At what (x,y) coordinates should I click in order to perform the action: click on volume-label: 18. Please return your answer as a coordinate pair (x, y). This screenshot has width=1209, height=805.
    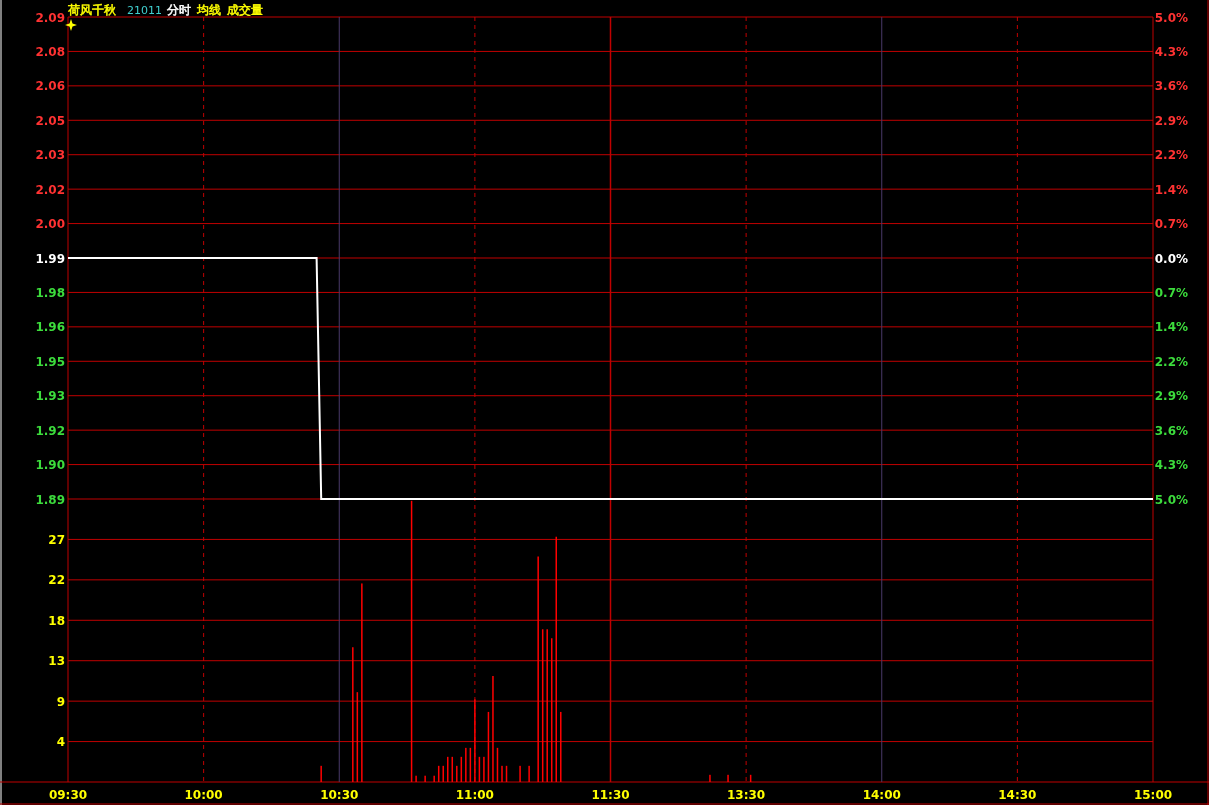
    Looking at the image, I should click on (56, 620).